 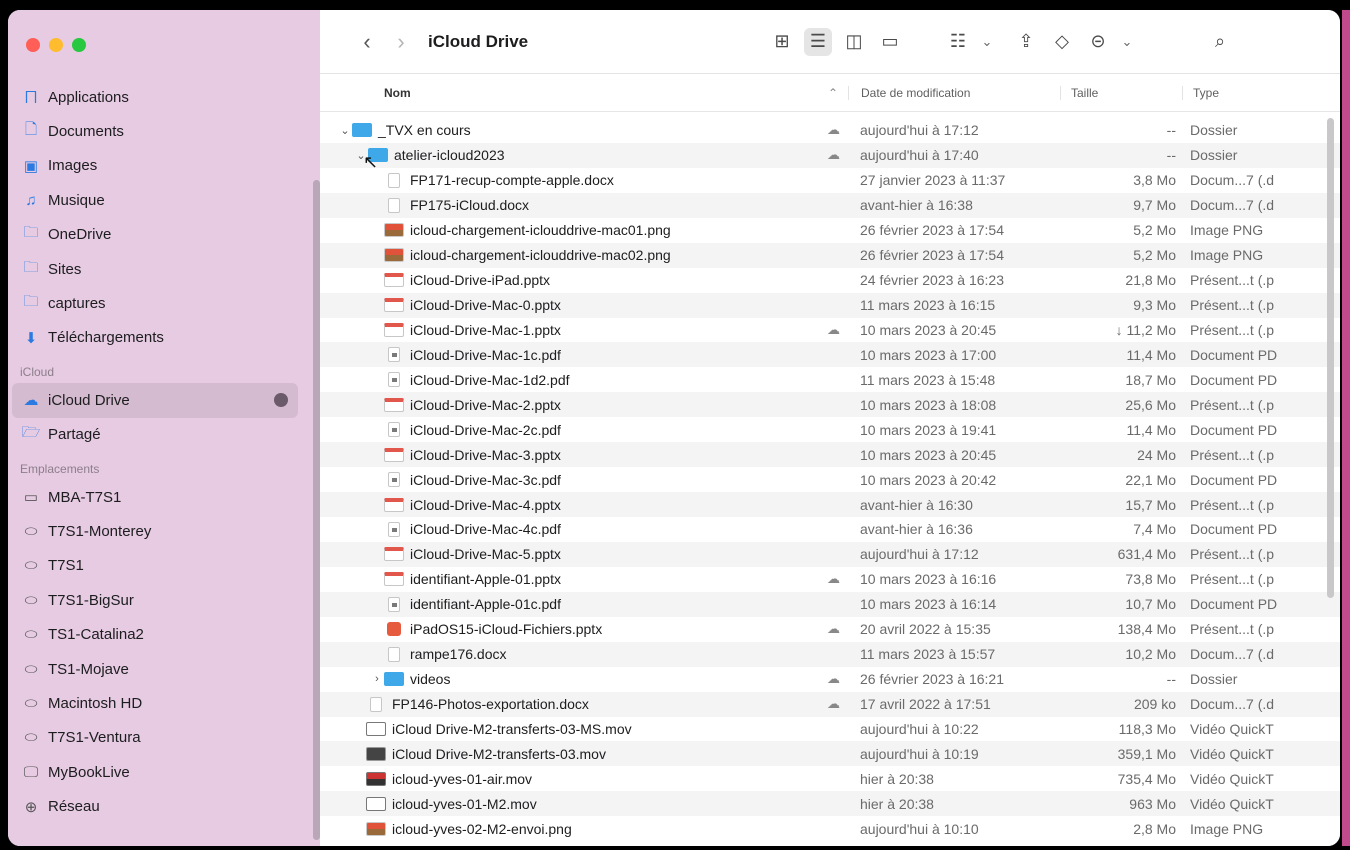 What do you see at coordinates (394, 554) in the screenshot?
I see `presentation-file-icon` at bounding box center [394, 554].